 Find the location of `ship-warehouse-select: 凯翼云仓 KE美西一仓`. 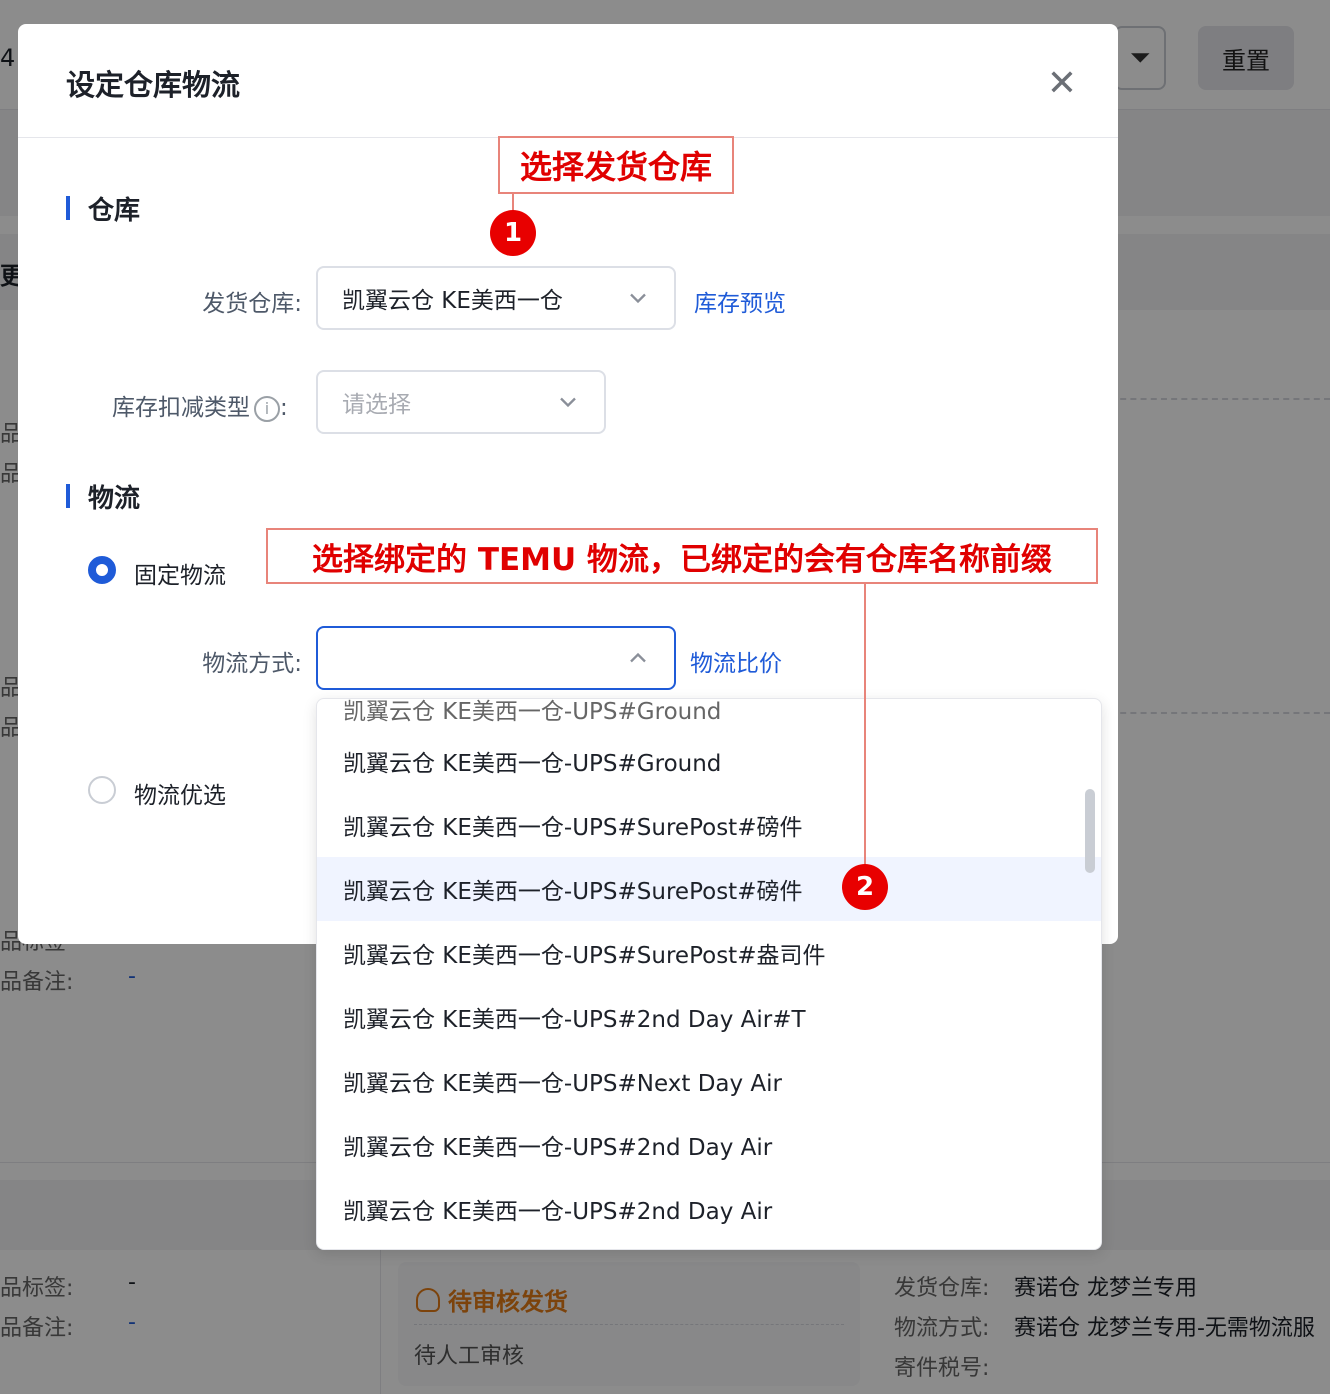

ship-warehouse-select: 凯翼云仓 KE美西一仓 is located at coordinates (496, 298).